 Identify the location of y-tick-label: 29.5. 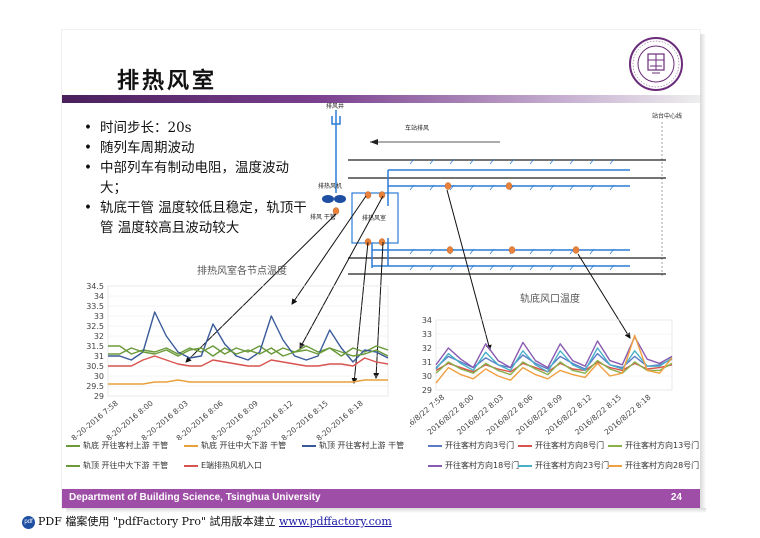
(95, 386).